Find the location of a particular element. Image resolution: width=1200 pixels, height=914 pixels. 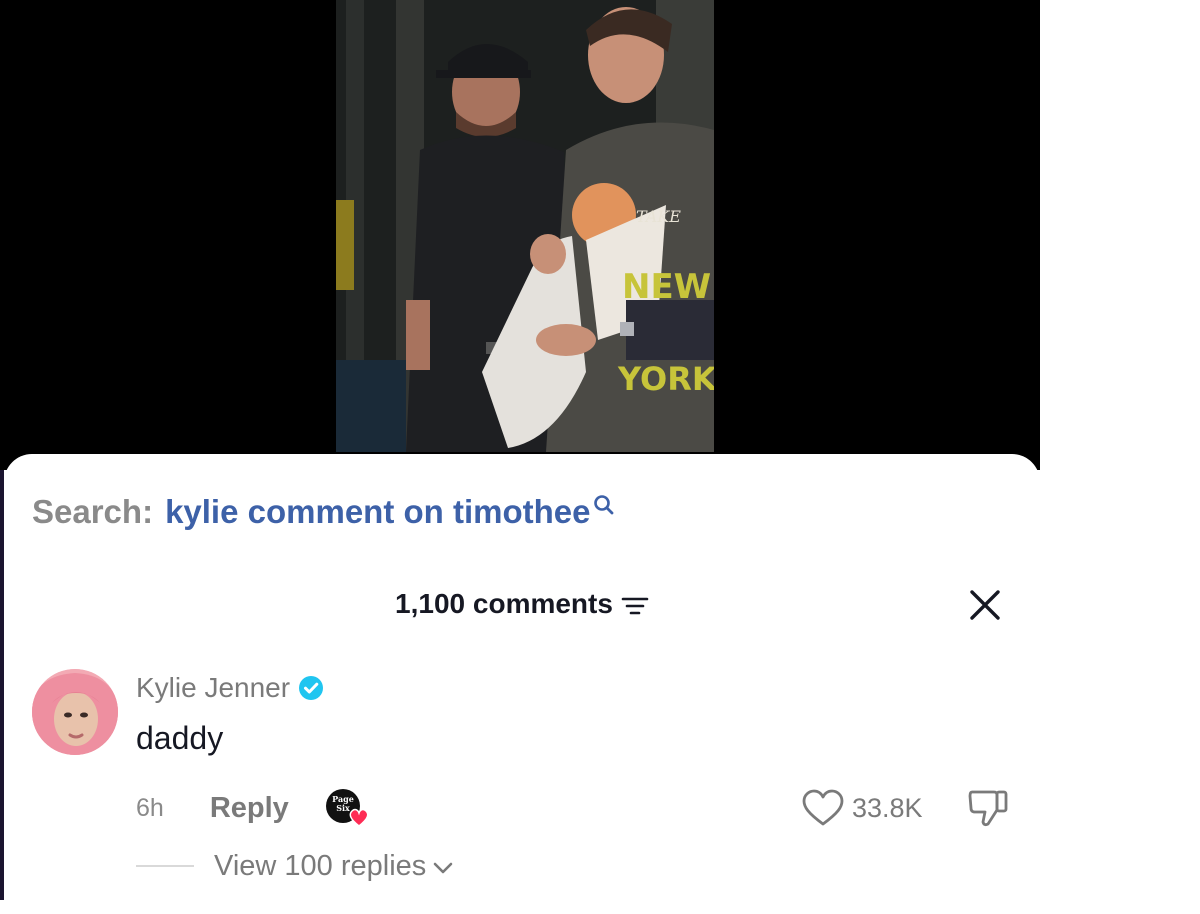

comment-author: Kylie Jenner is located at coordinates (230, 688).